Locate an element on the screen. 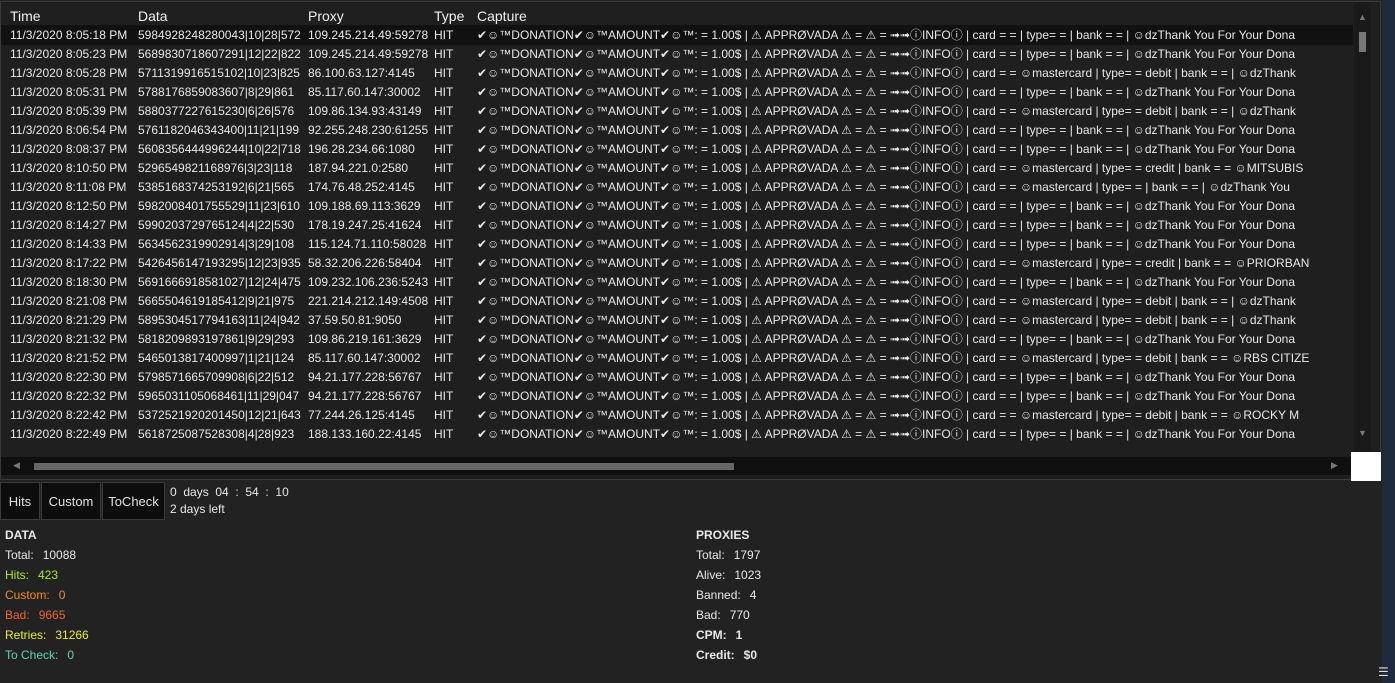 This screenshot has width=1395, height=683. grid-header: Time Data Proxy Type Capture is located at coordinates (677, 16).